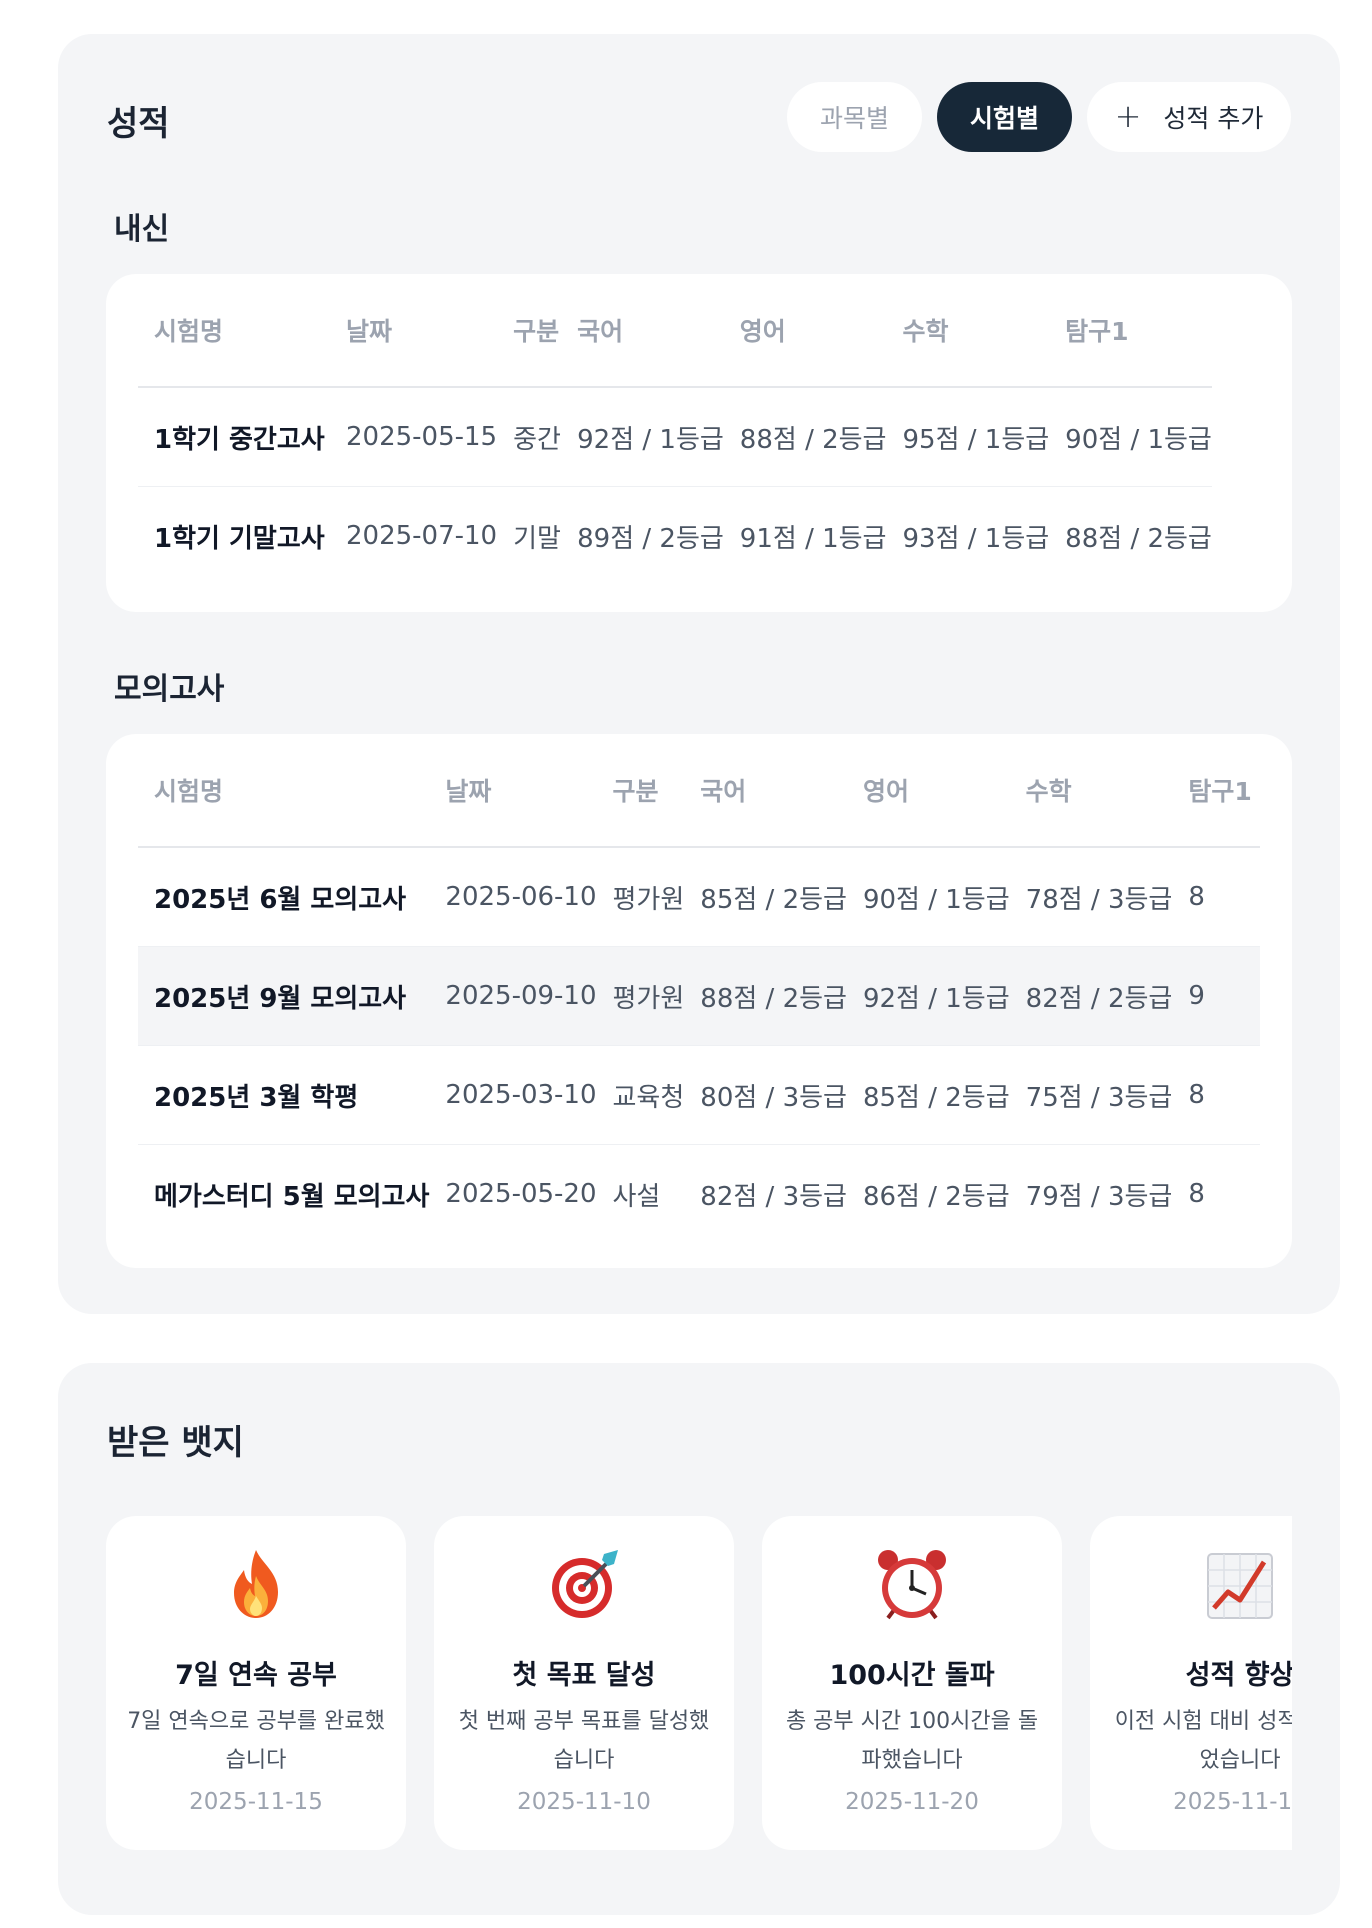 This screenshot has width=1372, height=1928. What do you see at coordinates (642, 437) in the screenshot?
I see `cell-korean: 92점 / 1등급` at bounding box center [642, 437].